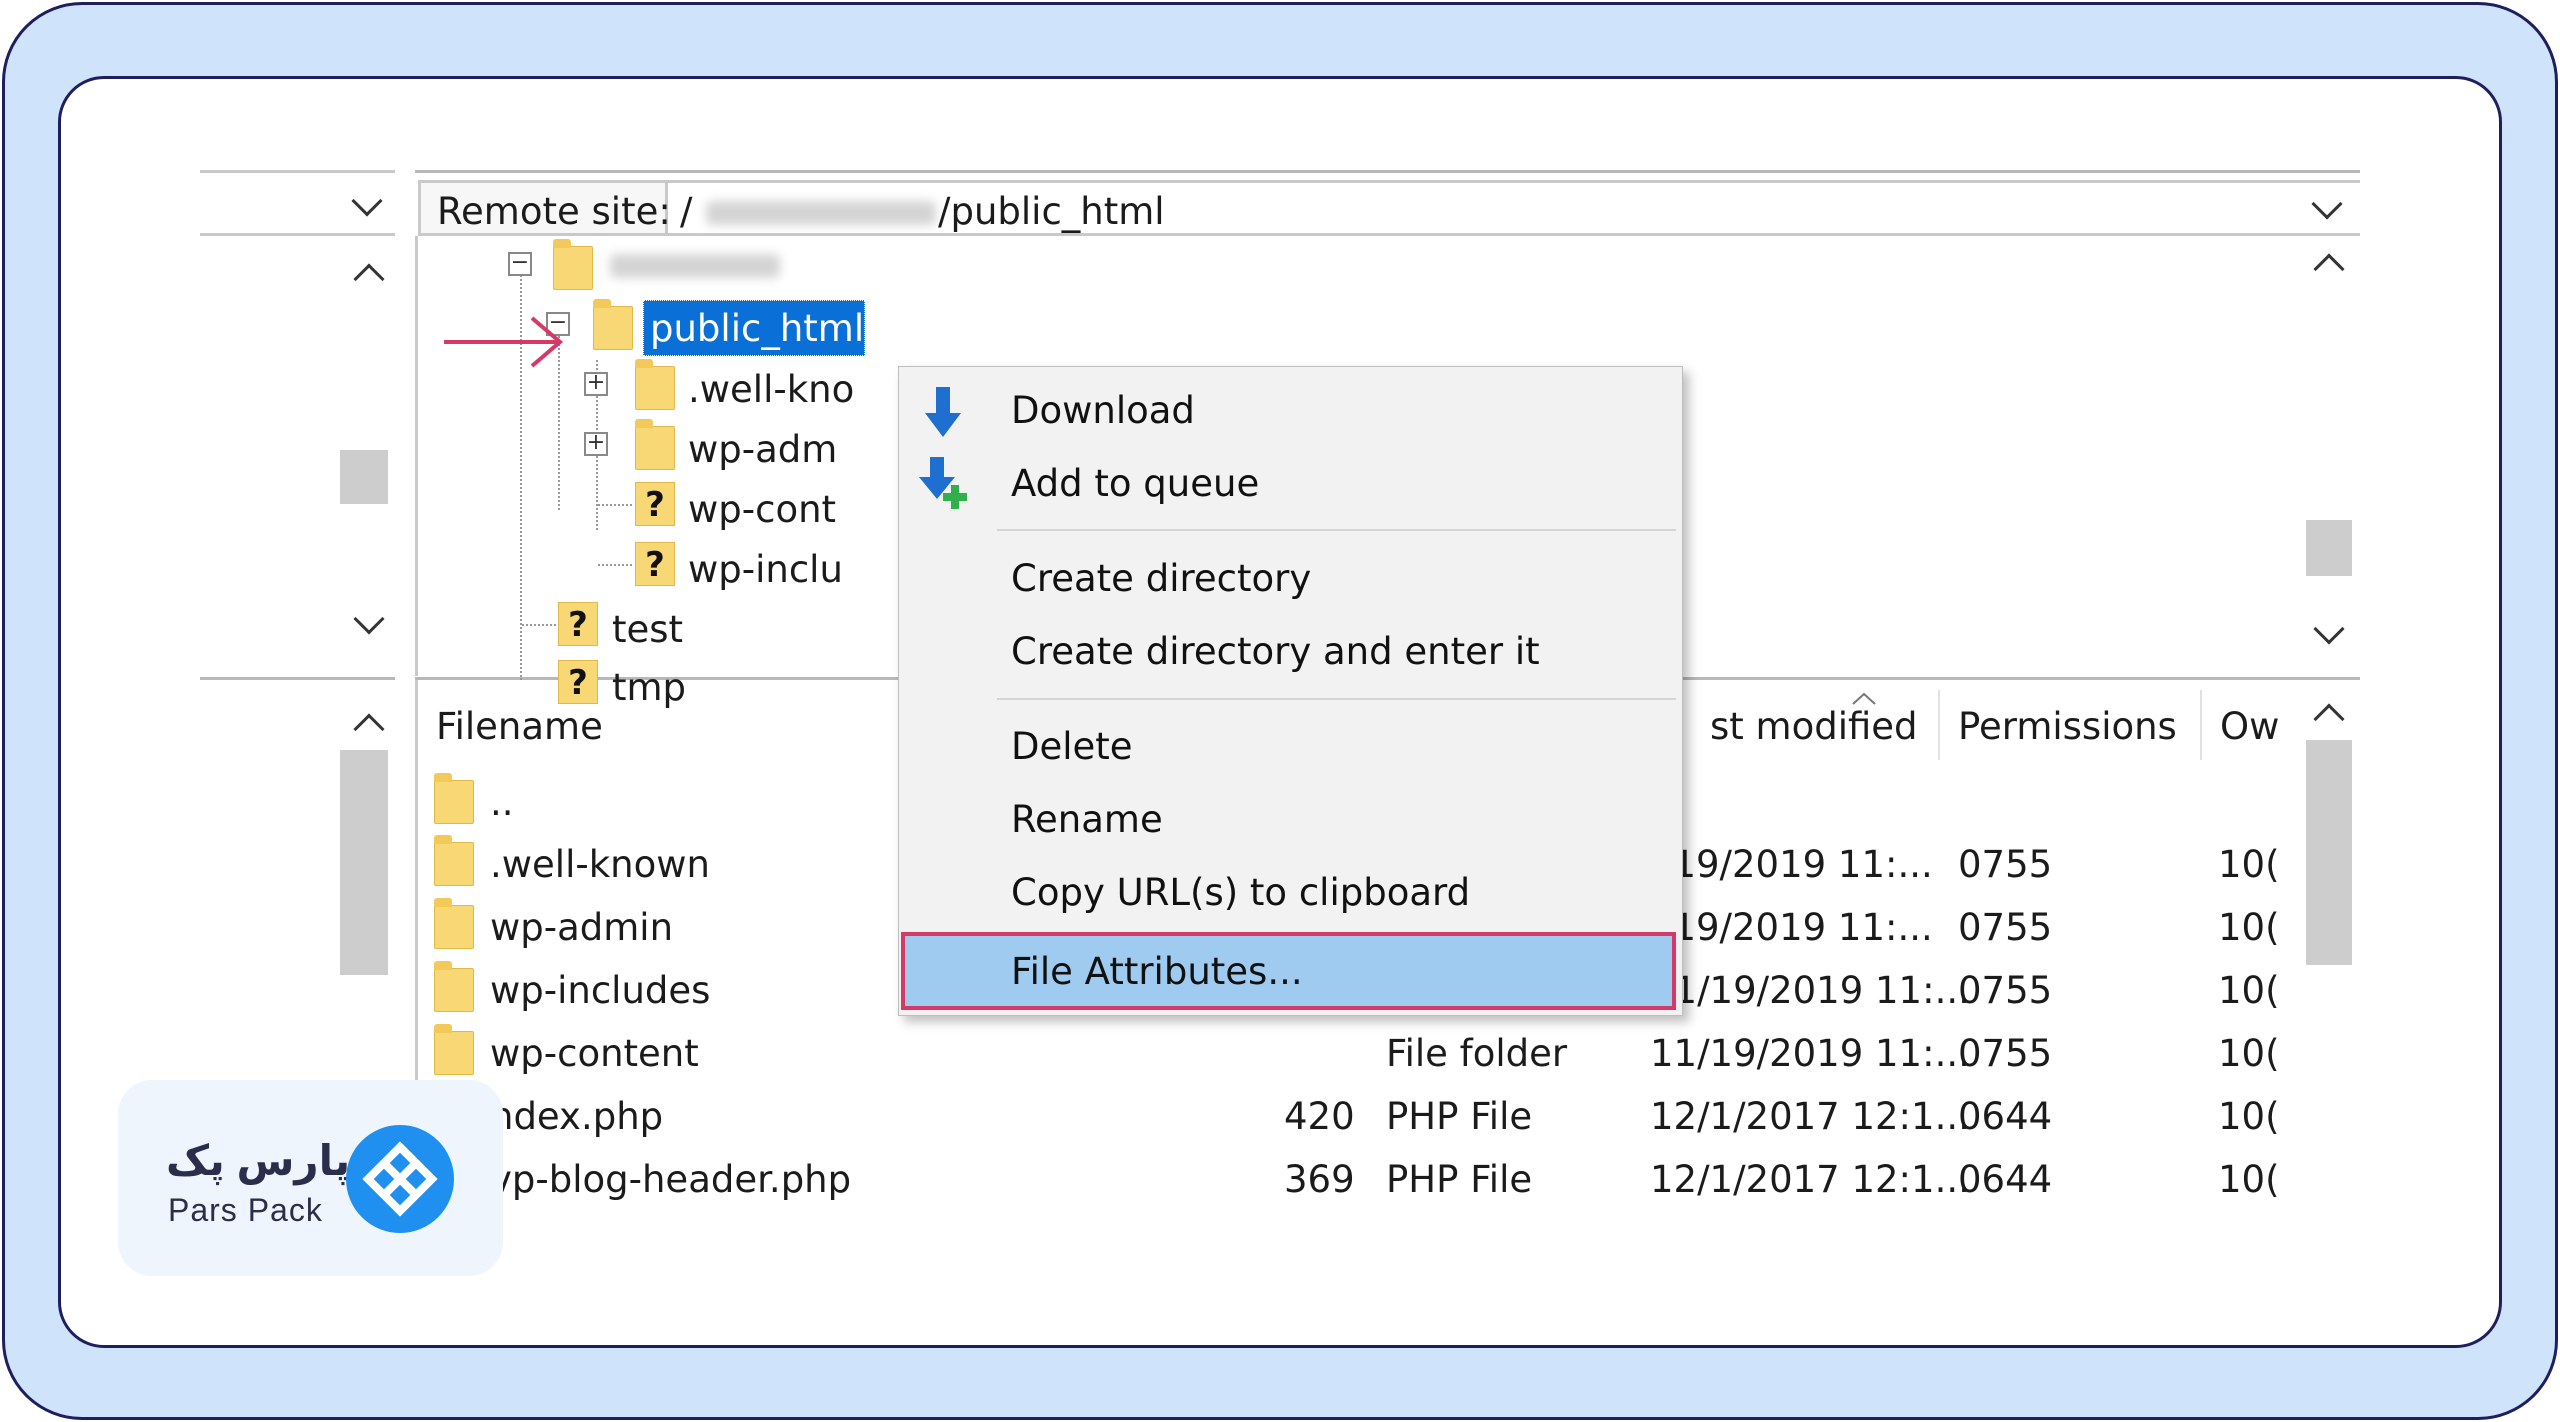 This screenshot has height=1422, width=2560. I want to click on tree-item-label: wp-inclu, so click(765, 569).